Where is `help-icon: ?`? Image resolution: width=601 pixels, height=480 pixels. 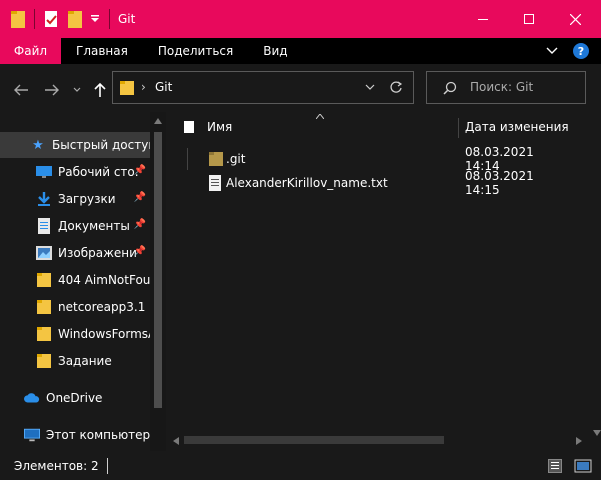
help-icon: ? is located at coordinates (581, 51).